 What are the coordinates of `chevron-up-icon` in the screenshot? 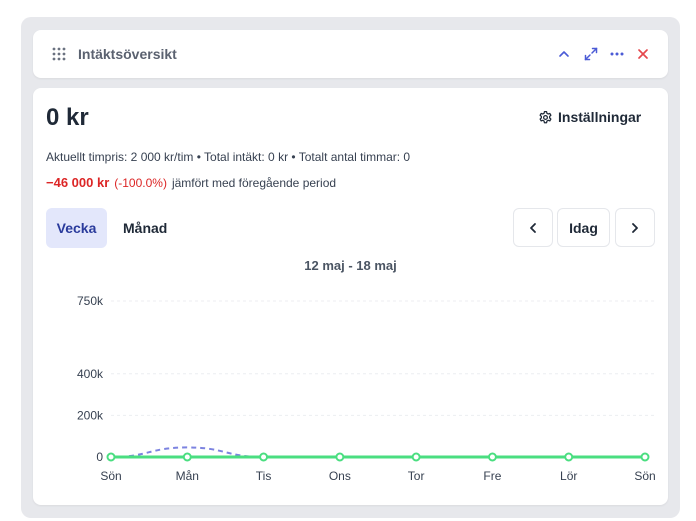 It's located at (564, 54).